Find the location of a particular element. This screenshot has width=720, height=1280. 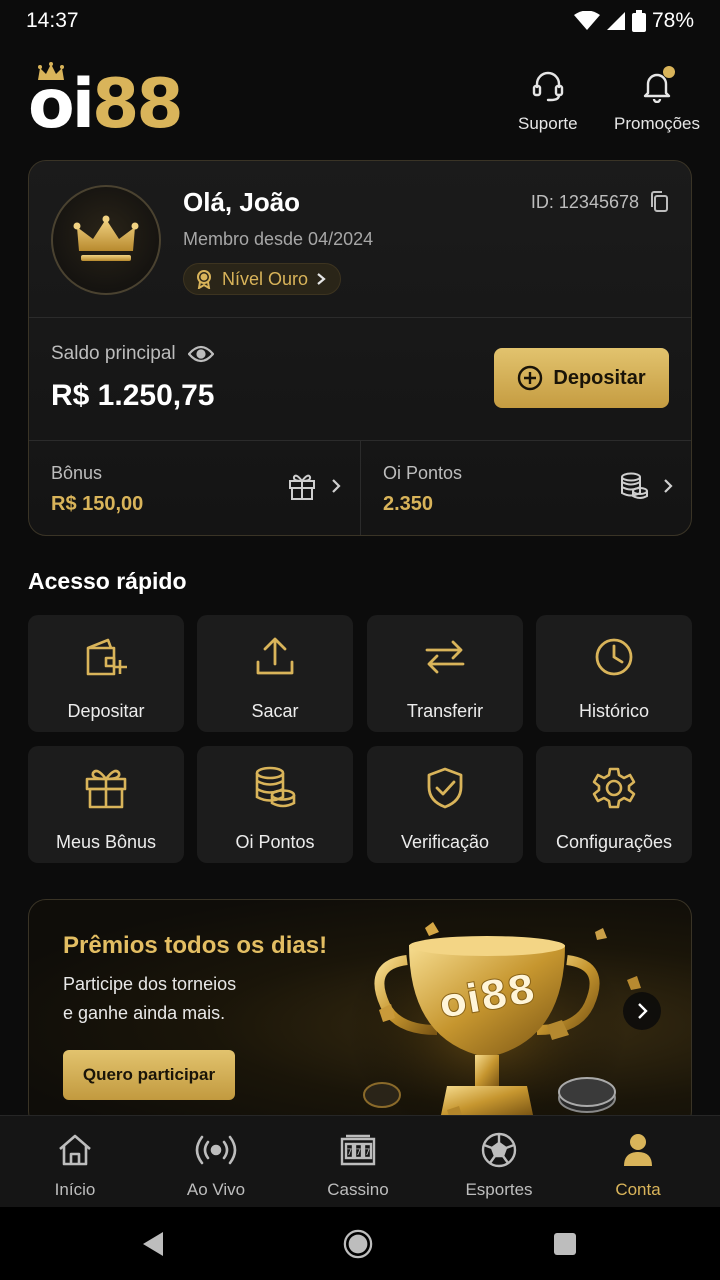

qa-settings: Configurações is located at coordinates (614, 804).